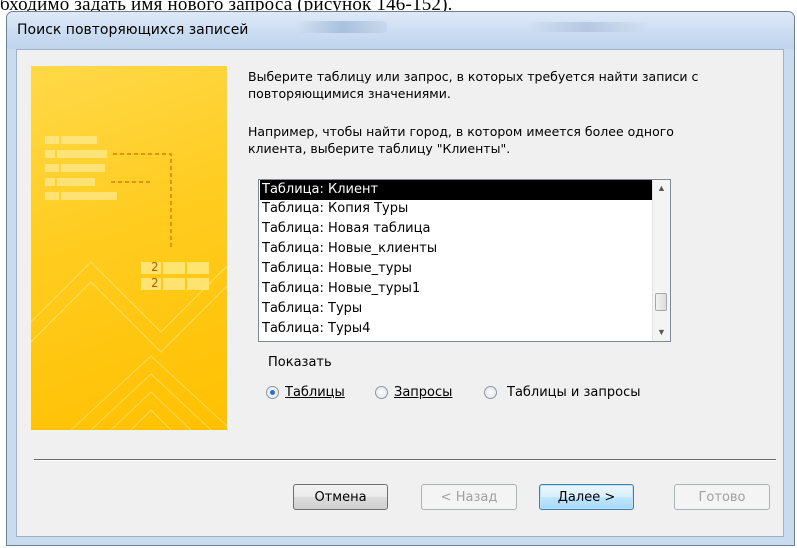  Describe the element at coordinates (379, 148) in the screenshot. I see `instruction-line: клиента, выберите таблицу "Клиенты".` at that location.